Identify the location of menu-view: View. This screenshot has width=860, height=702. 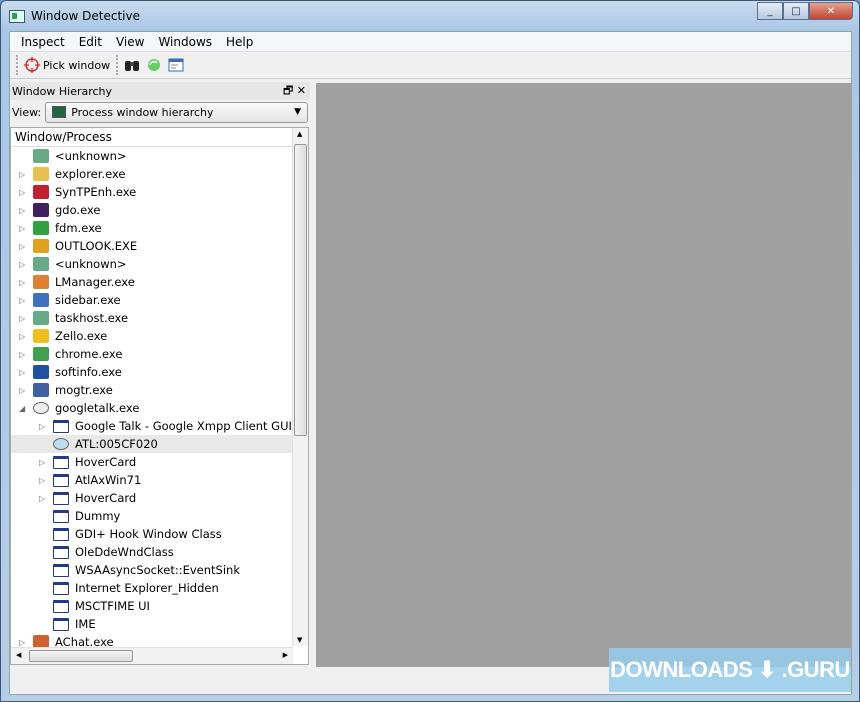
(130, 42).